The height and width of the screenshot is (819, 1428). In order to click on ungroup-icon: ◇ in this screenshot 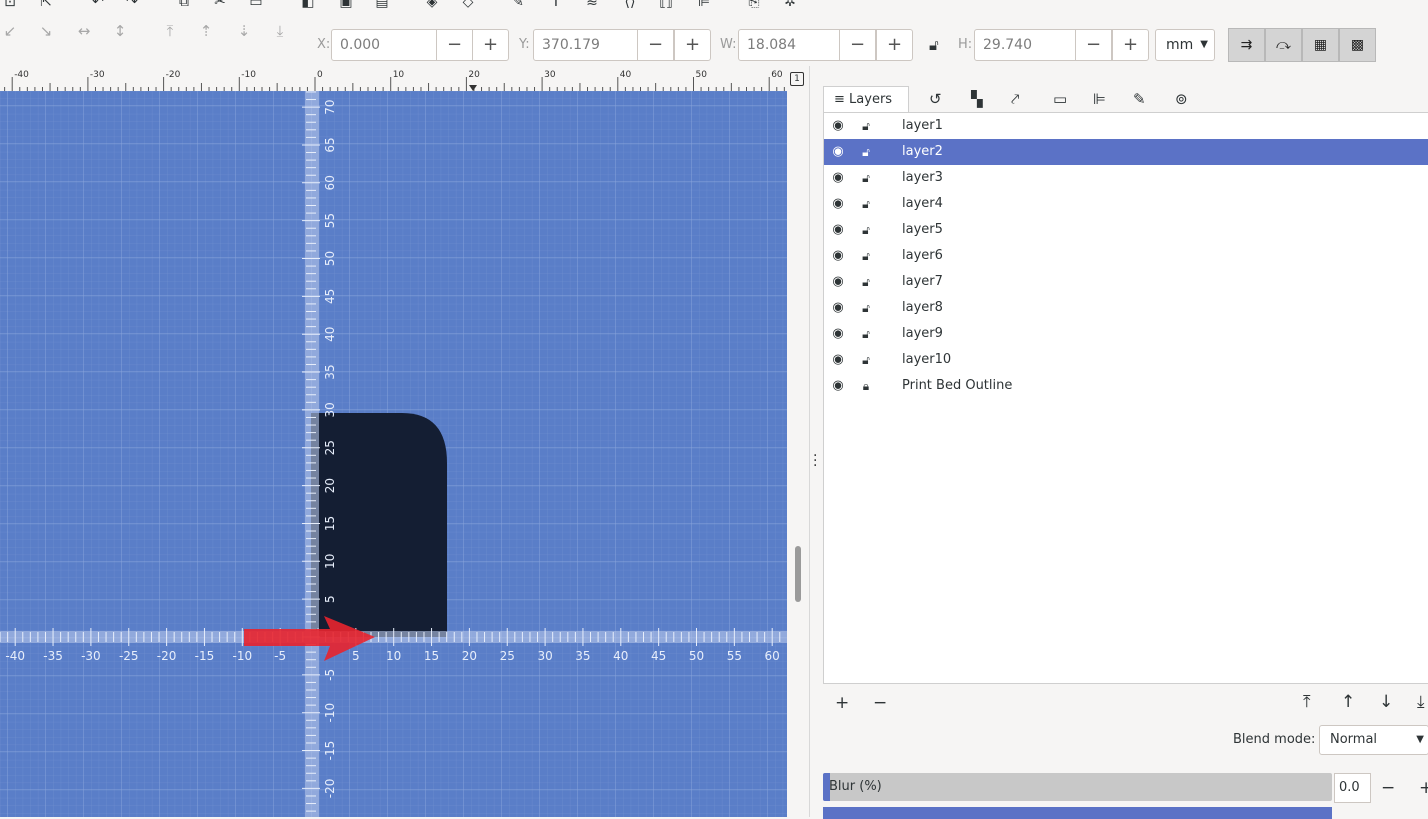, I will do `click(468, 5)`.